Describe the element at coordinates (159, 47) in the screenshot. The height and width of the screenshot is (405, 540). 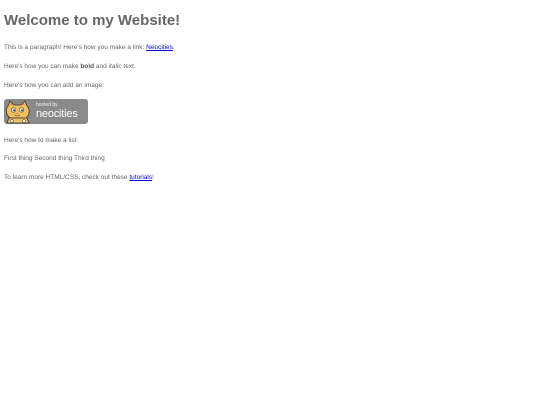
I see `neocities-link: Neocities` at that location.